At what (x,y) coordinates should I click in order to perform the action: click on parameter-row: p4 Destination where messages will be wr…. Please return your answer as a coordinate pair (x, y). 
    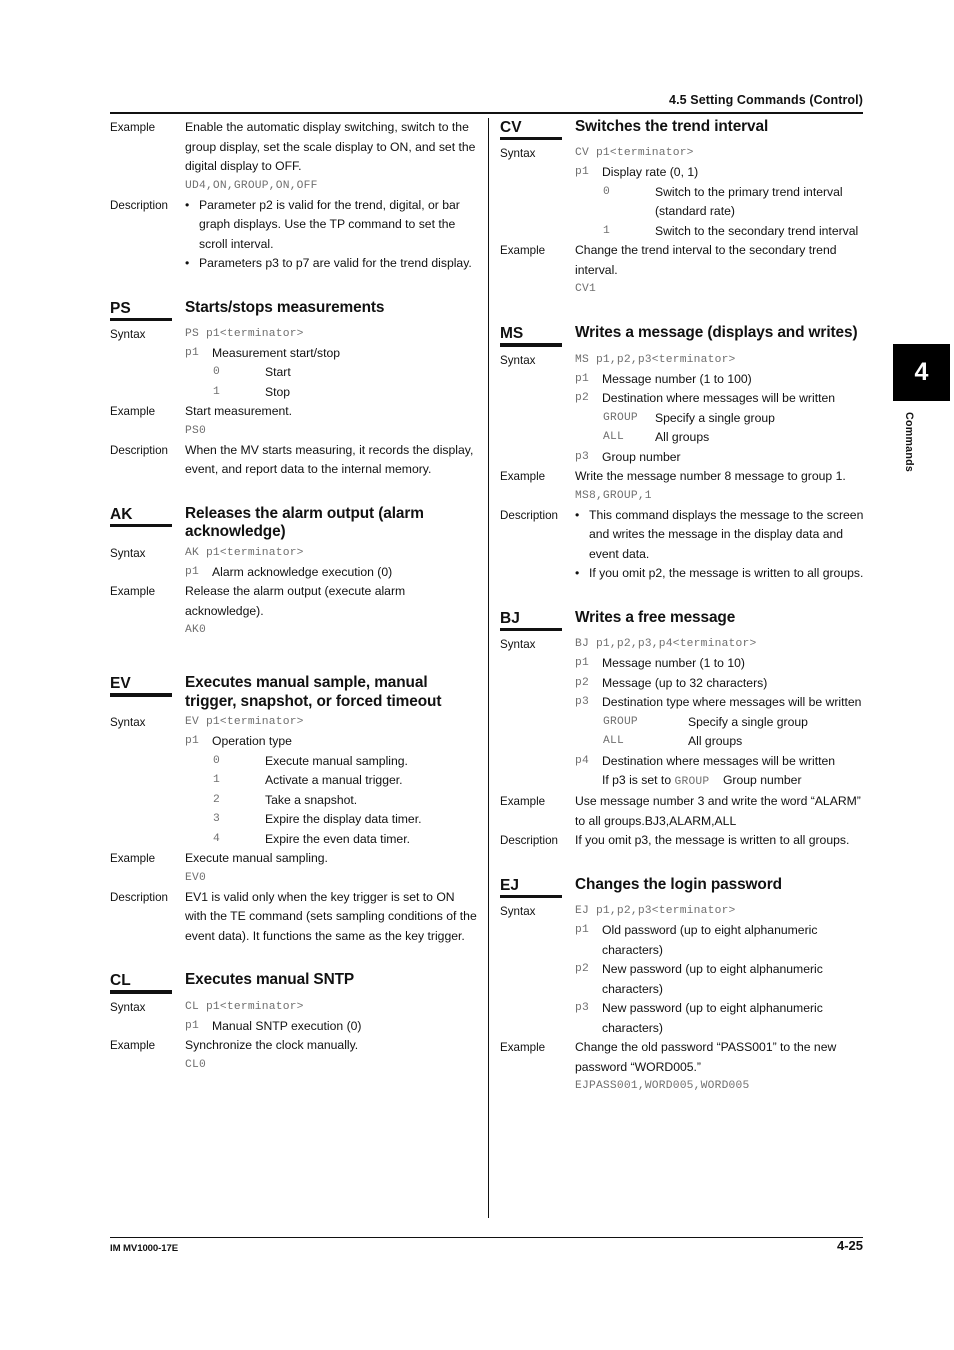
    Looking at the image, I should click on (721, 762).